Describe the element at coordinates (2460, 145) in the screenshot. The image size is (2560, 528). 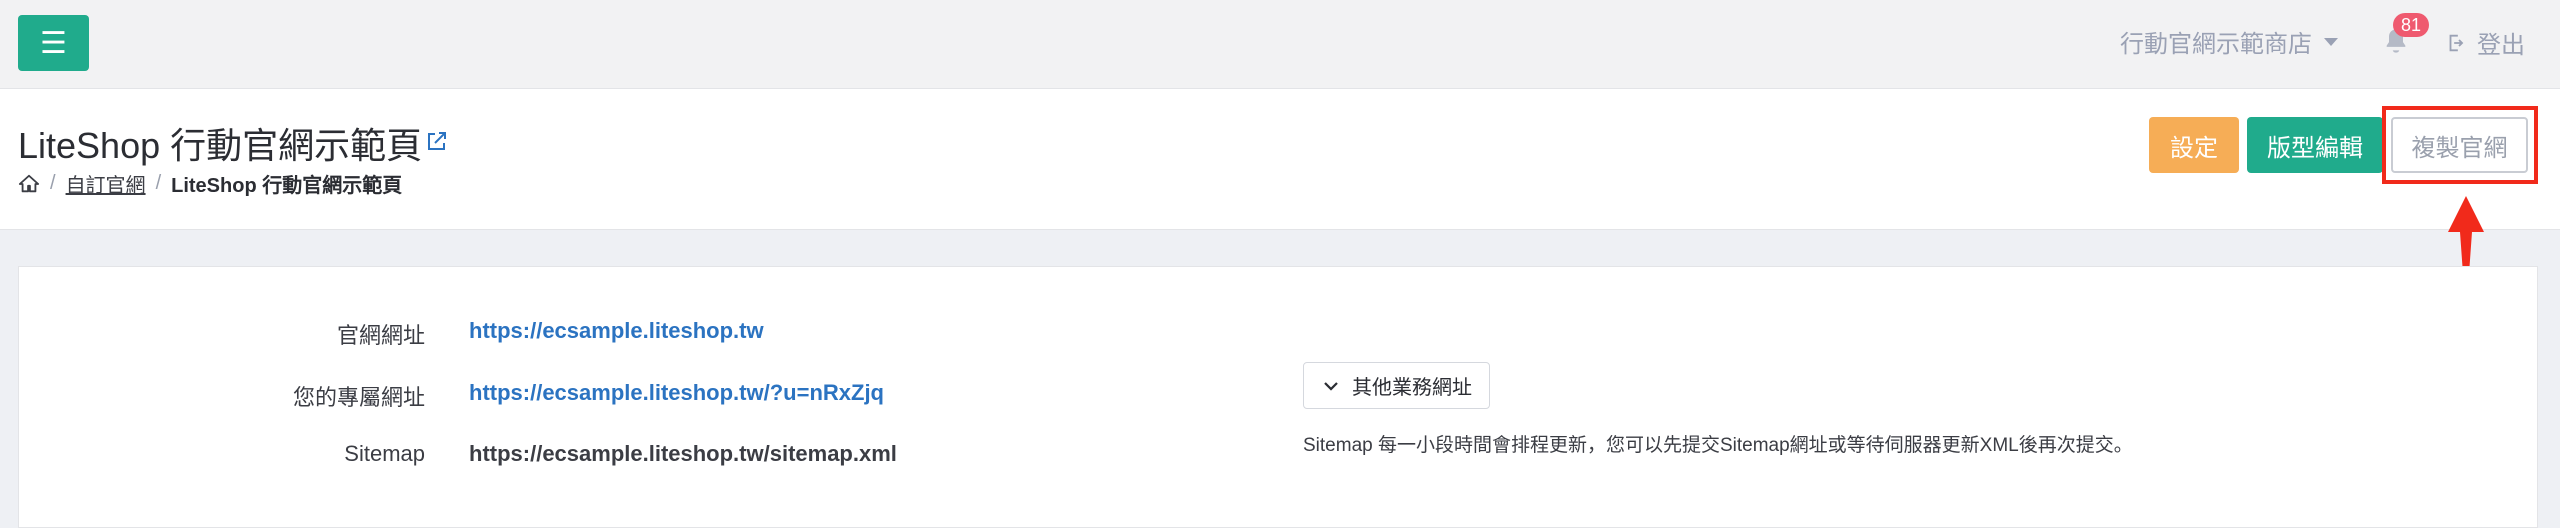
I see `highlight-box` at that location.